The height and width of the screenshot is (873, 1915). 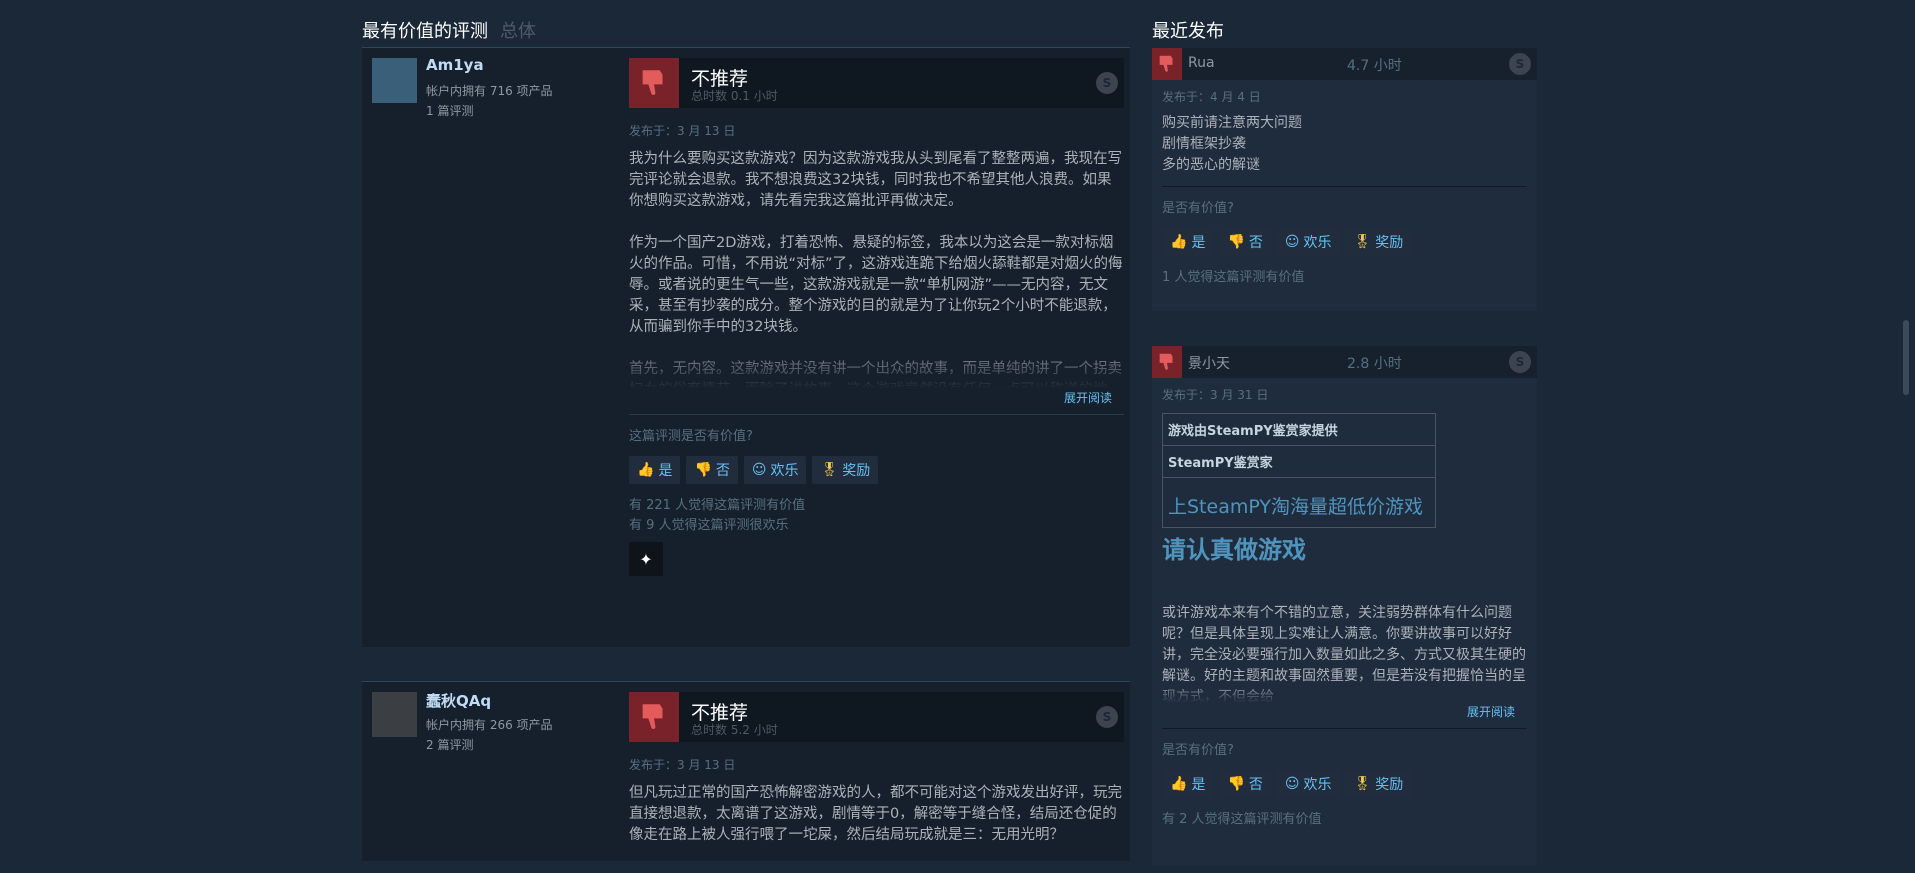 What do you see at coordinates (489, 725) in the screenshot?
I see `products-owned: 帐户内拥有 266 项产品` at bounding box center [489, 725].